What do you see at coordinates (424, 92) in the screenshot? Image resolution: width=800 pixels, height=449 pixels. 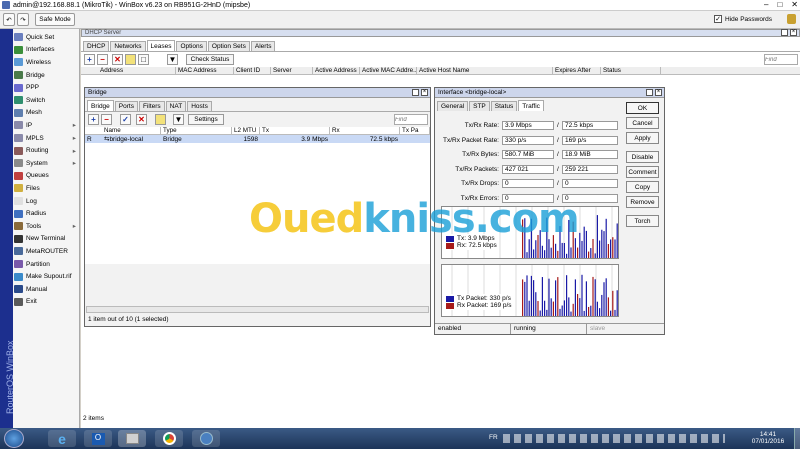 I see `bridge-close-button: ×` at bounding box center [424, 92].